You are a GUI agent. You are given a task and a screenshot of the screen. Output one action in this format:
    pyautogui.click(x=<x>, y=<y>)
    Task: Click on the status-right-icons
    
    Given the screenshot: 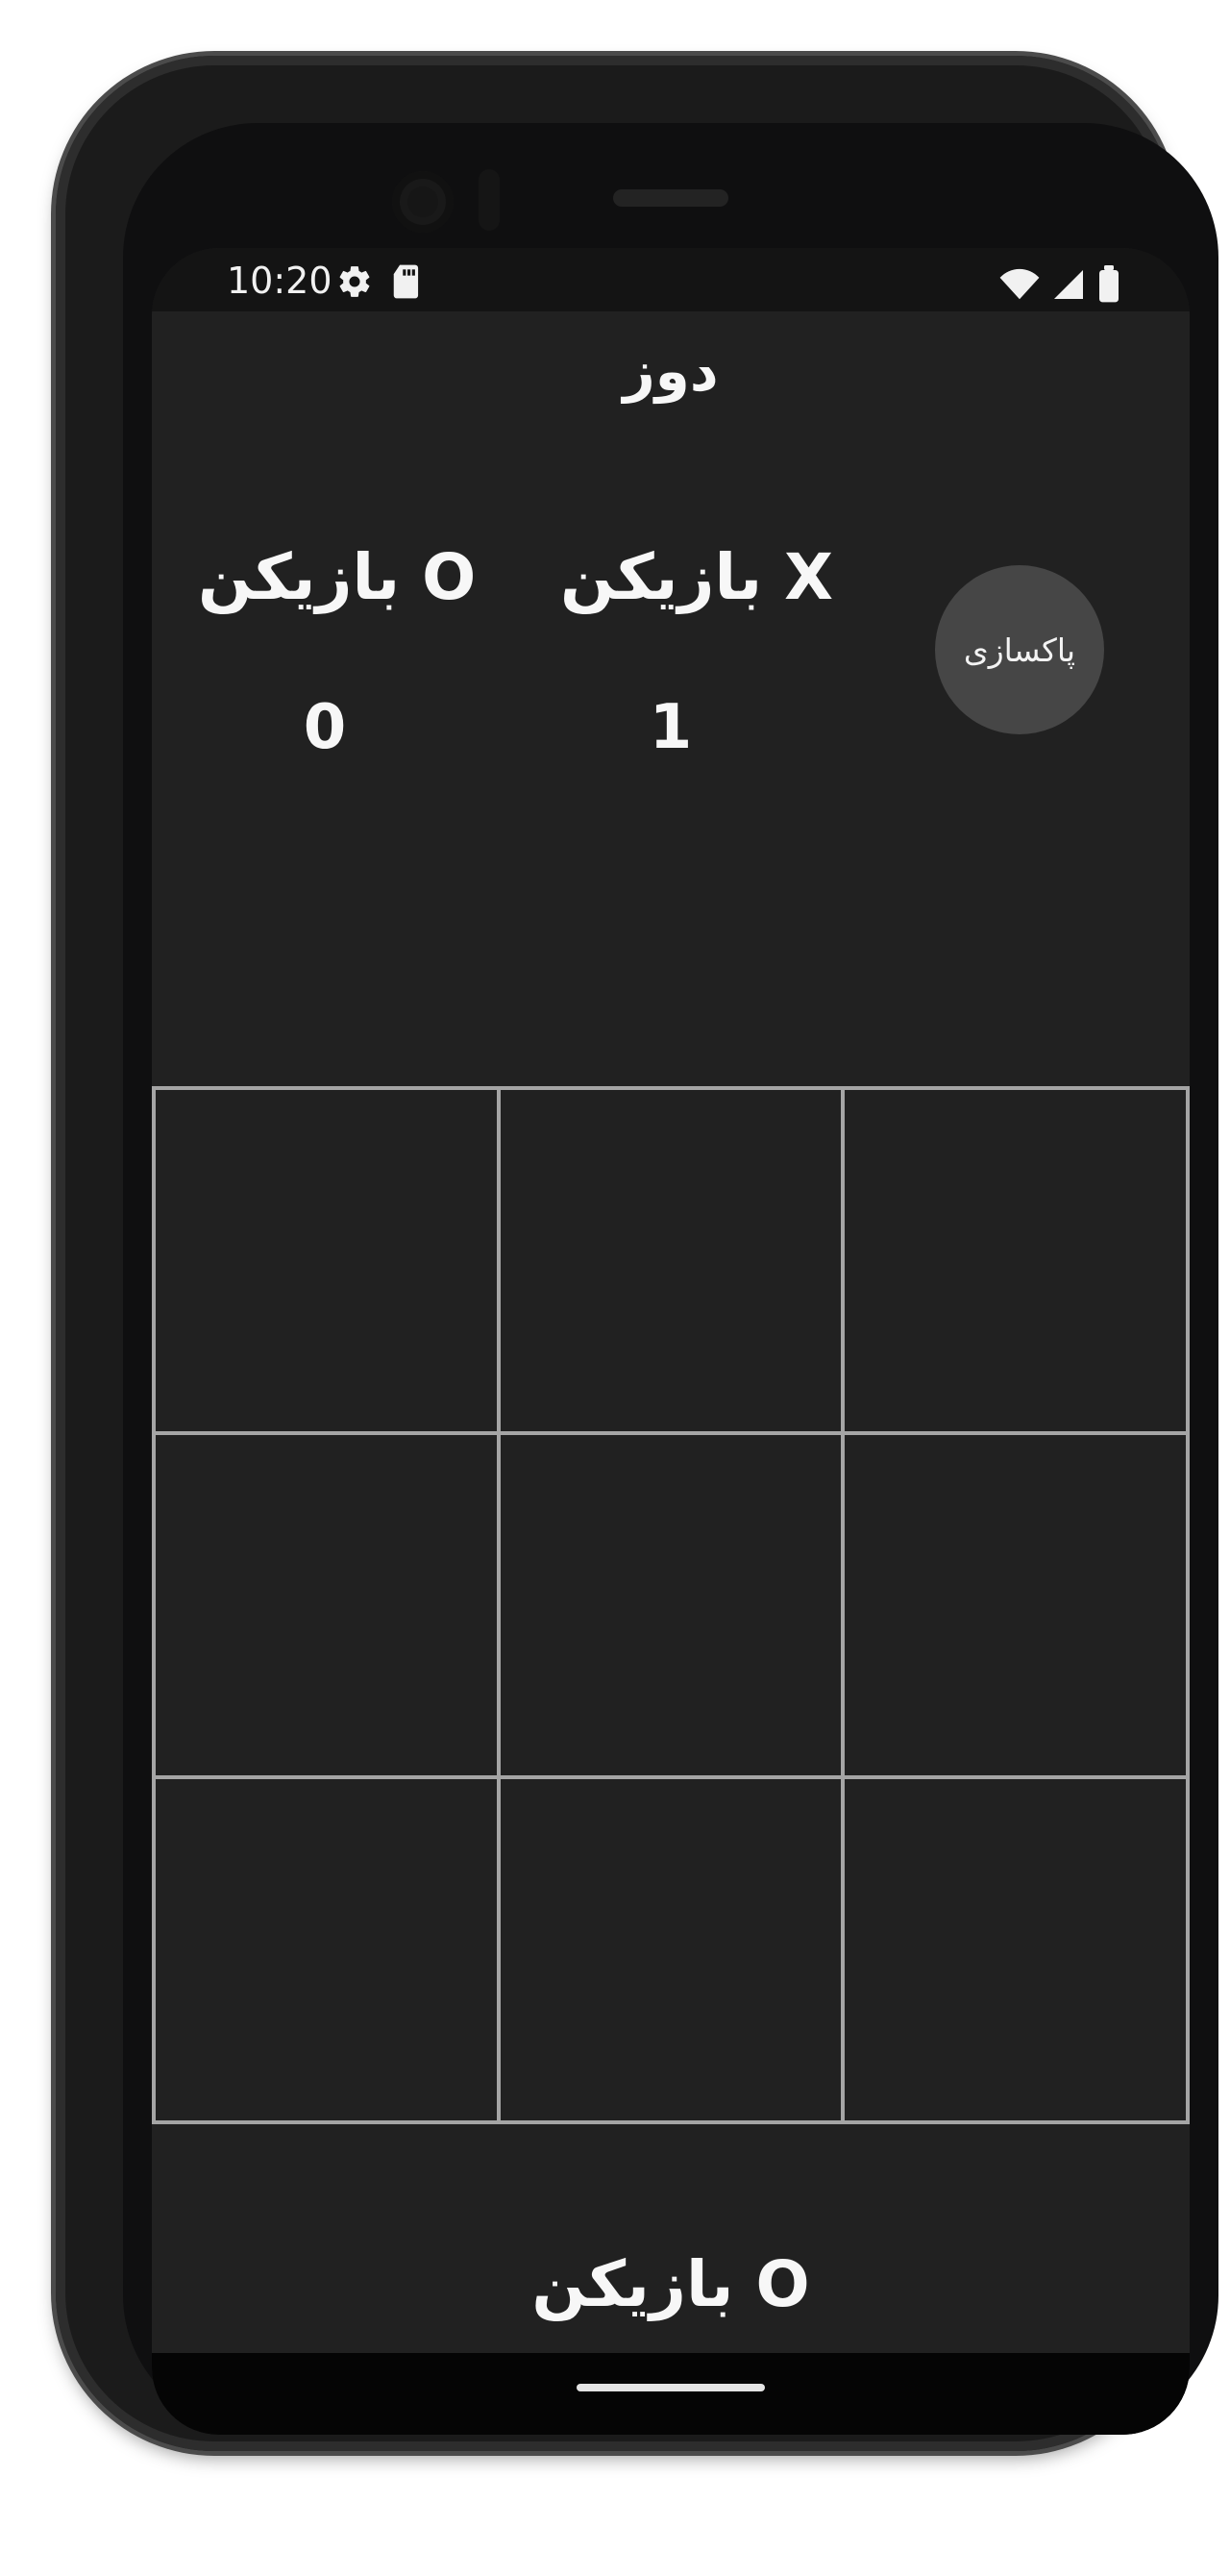 What is the action you would take?
    pyautogui.click(x=1060, y=284)
    